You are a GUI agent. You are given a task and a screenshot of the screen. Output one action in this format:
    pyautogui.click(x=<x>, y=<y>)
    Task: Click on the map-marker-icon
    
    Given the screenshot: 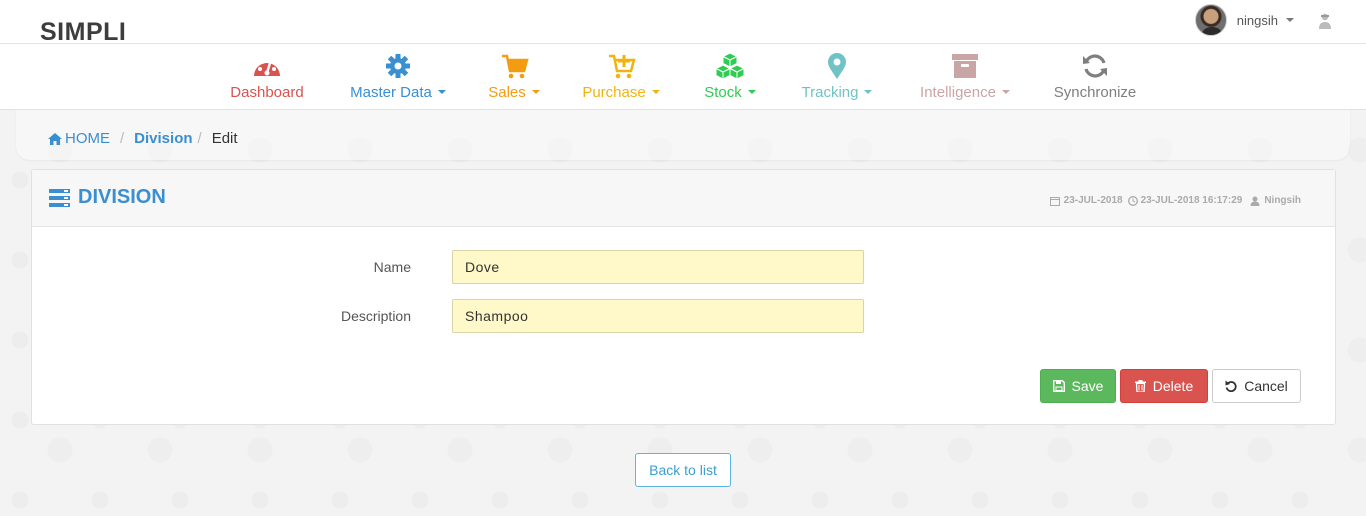 What is the action you would take?
    pyautogui.click(x=837, y=66)
    